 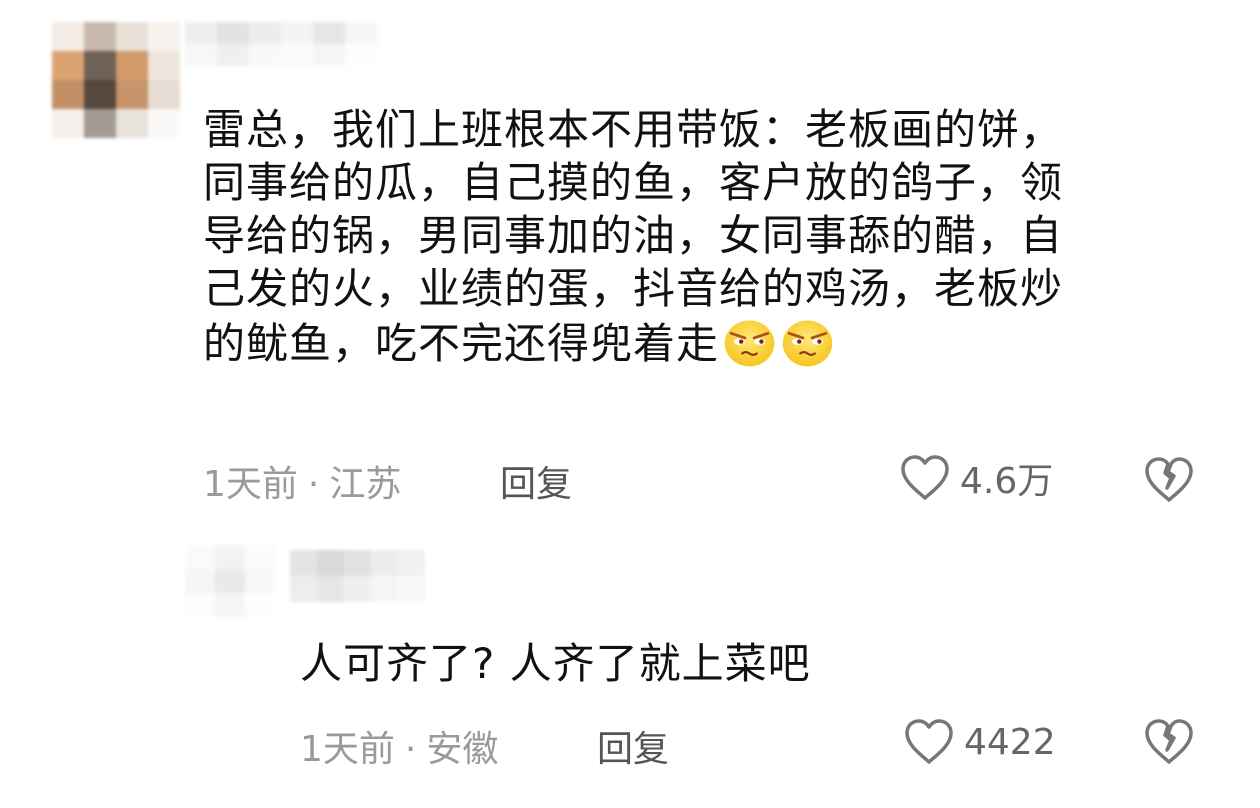 I want to click on like-button: 4.6万, so click(x=975, y=478).